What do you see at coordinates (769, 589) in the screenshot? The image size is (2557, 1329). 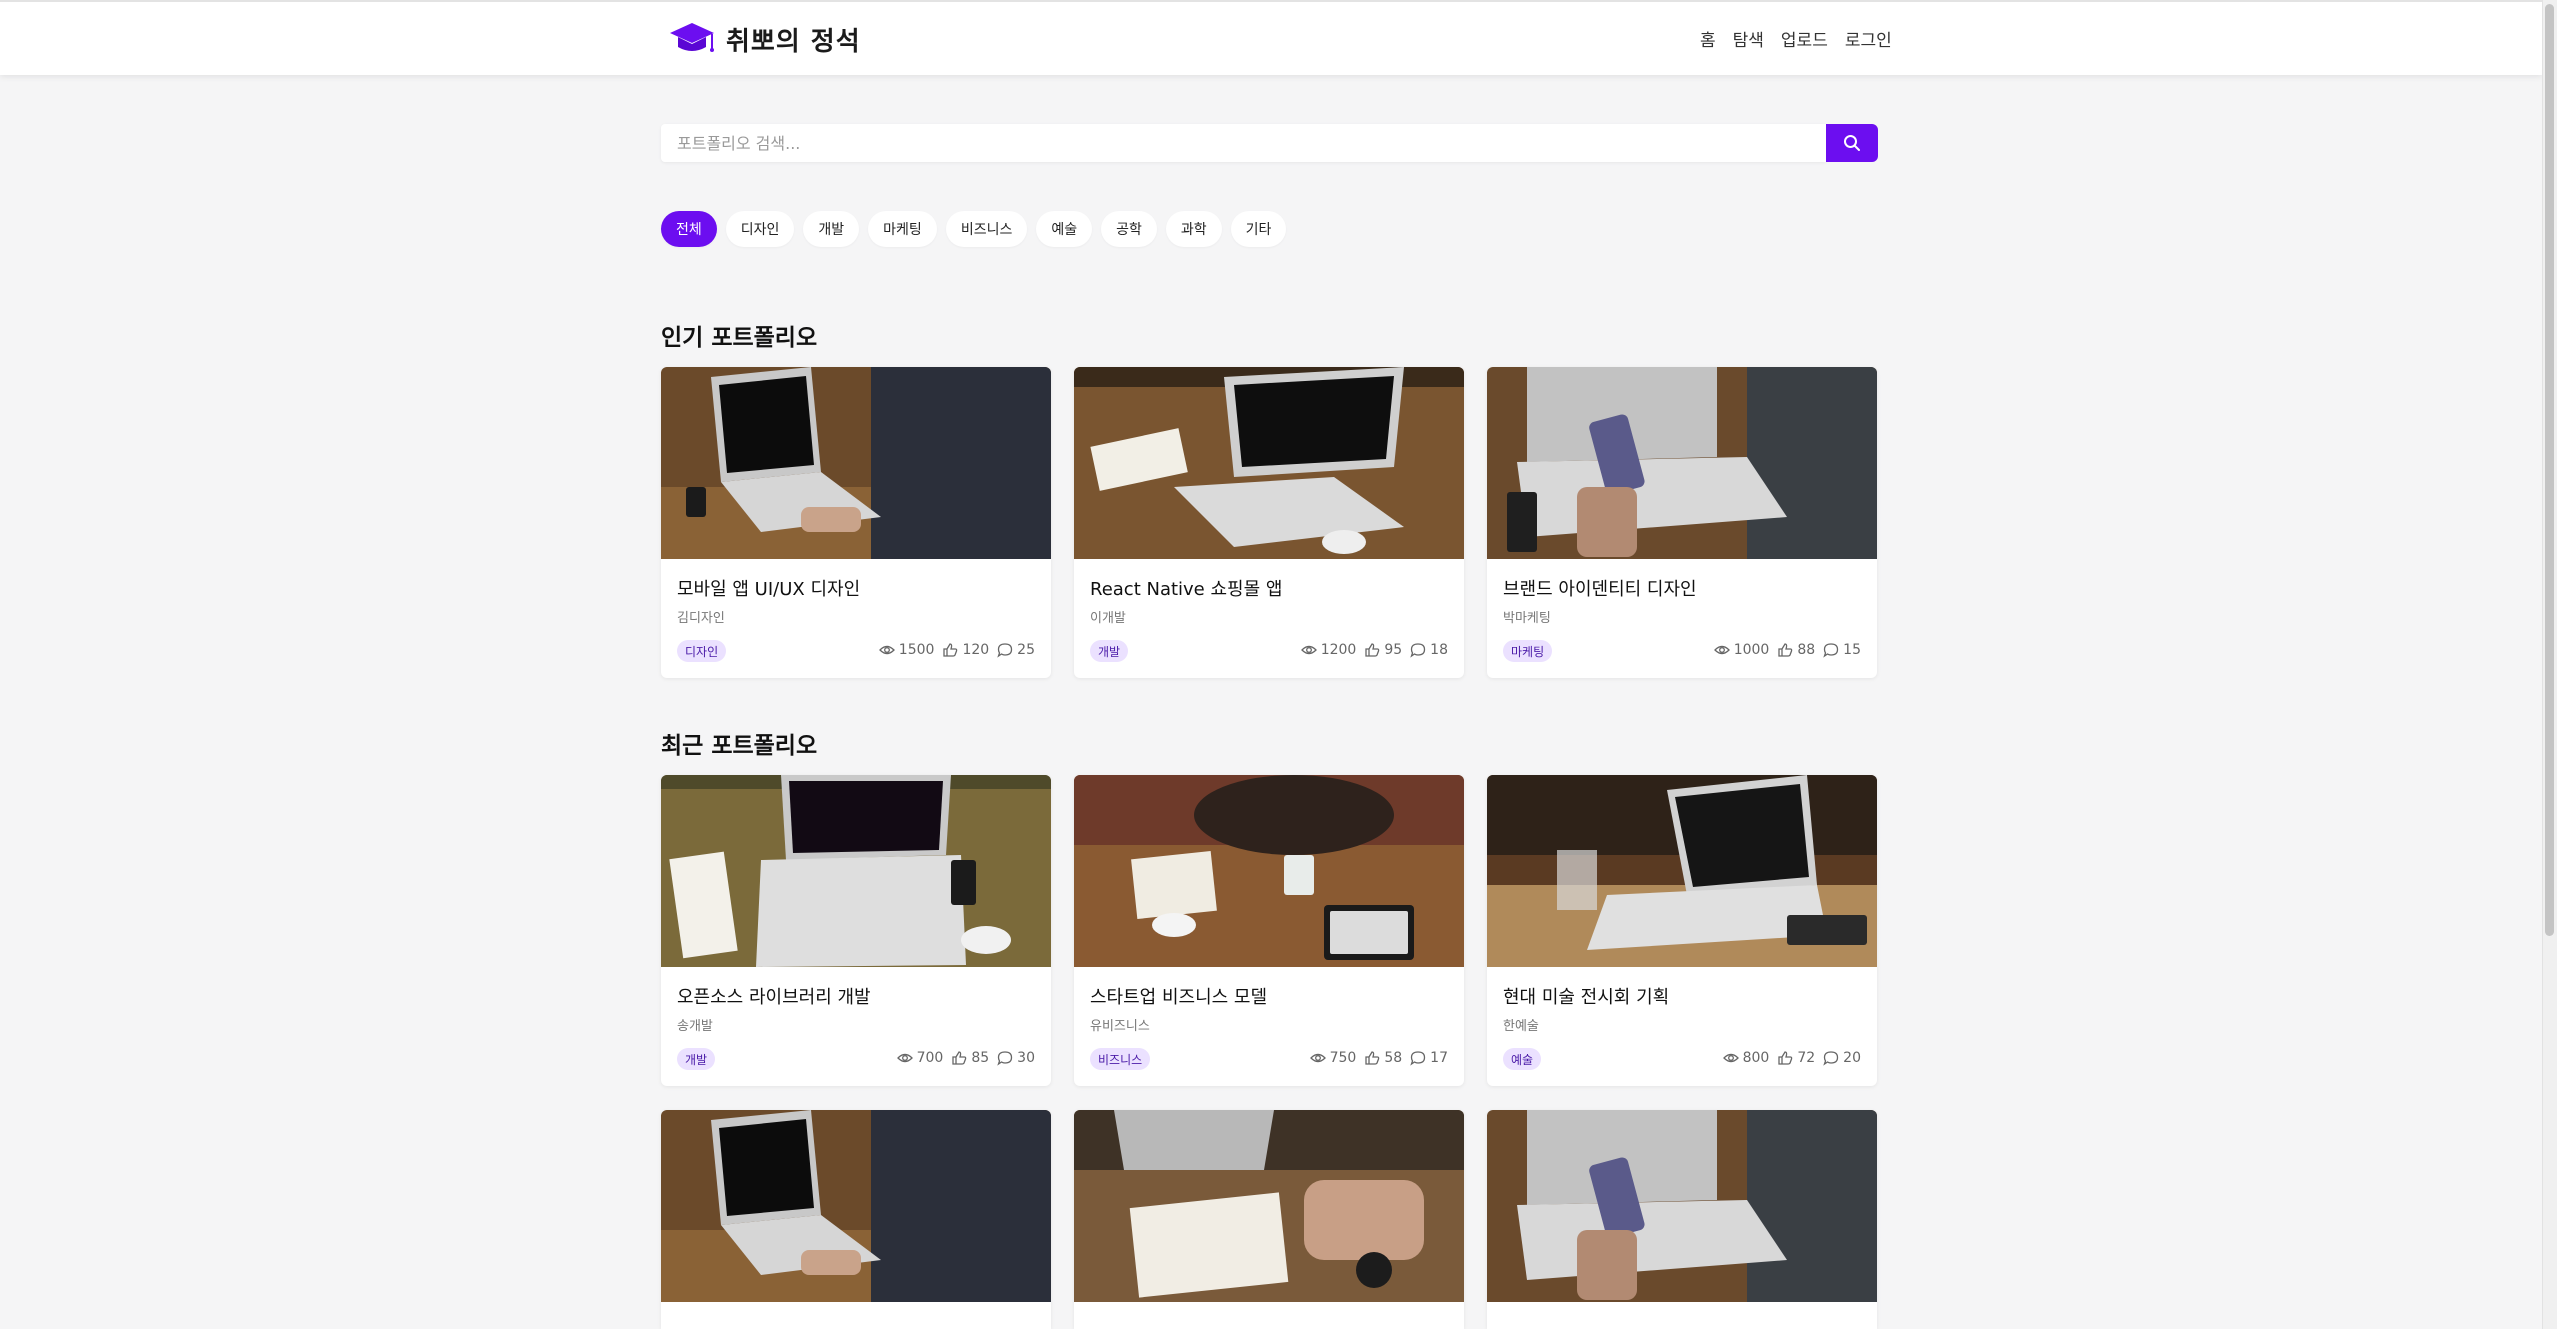 I see `card-title: 모바일 앱 UI/UX 디자인` at bounding box center [769, 589].